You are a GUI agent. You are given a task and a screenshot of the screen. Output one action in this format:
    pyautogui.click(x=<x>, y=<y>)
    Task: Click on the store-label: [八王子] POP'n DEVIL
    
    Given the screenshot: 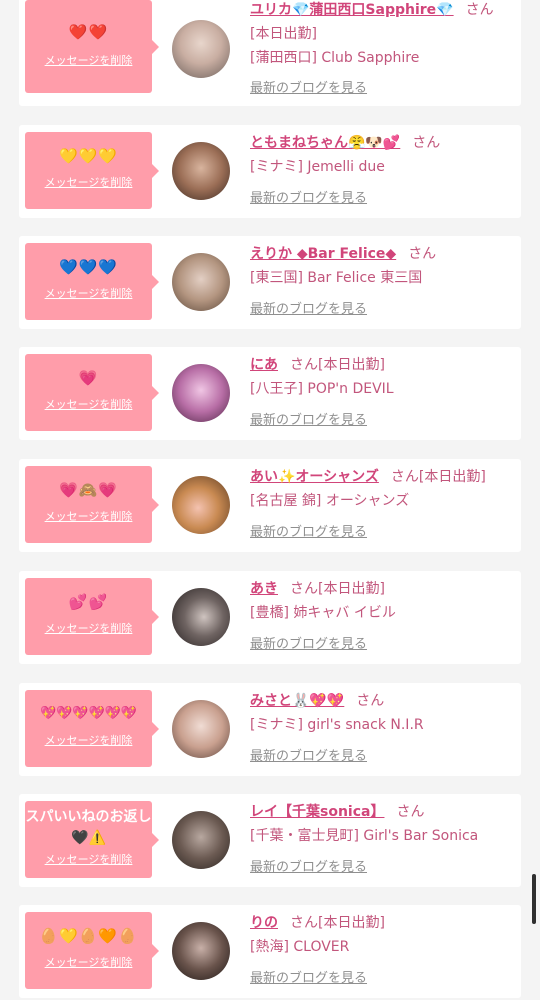 What is the action you would take?
    pyautogui.click(x=322, y=389)
    